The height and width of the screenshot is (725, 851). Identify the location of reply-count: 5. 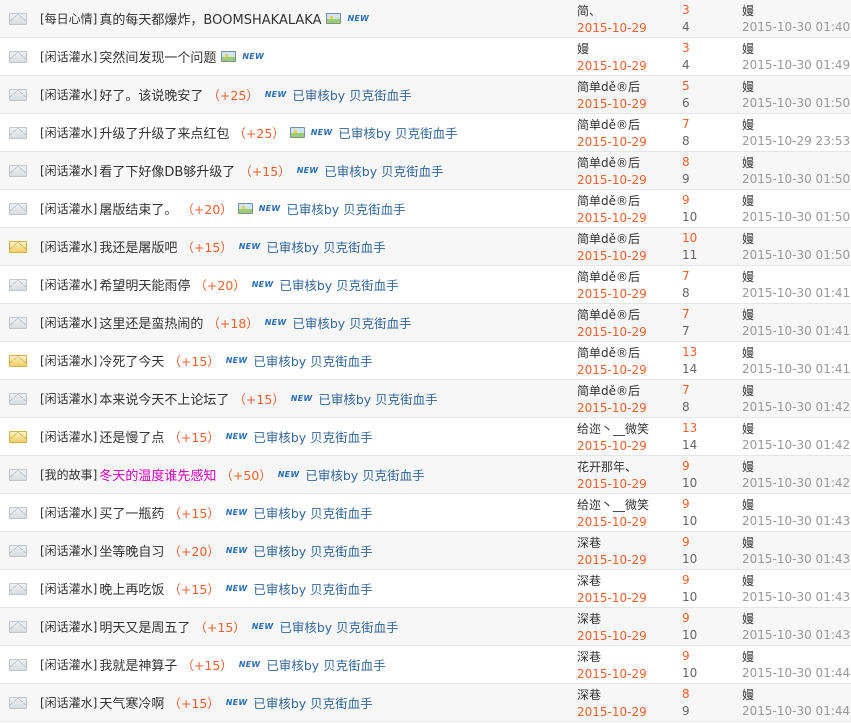
(686, 86).